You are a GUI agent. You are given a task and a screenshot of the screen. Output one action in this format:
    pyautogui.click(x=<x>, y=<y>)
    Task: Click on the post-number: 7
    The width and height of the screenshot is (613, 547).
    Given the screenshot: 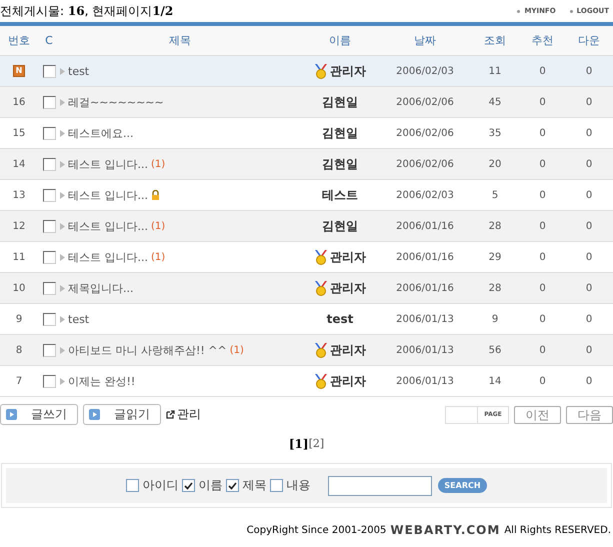 What is the action you would take?
    pyautogui.click(x=19, y=381)
    